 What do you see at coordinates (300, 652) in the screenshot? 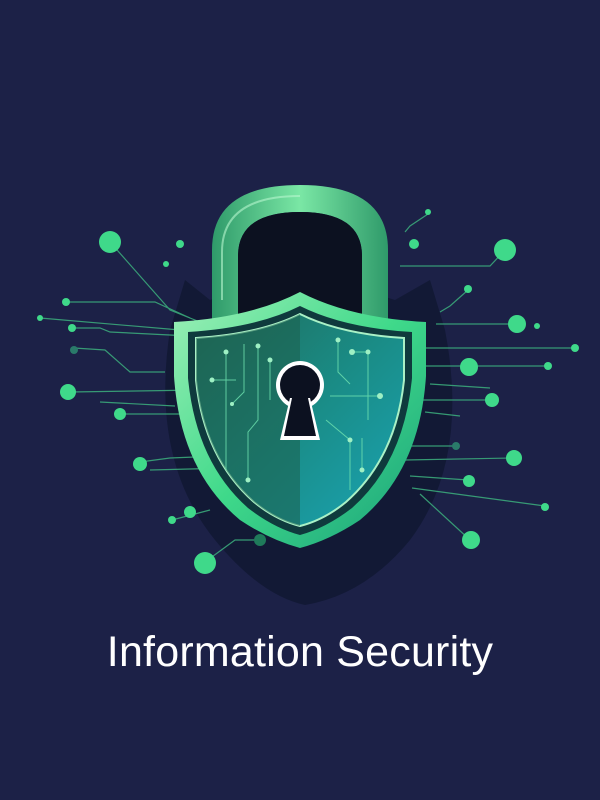
I see `page-title: Information Security` at bounding box center [300, 652].